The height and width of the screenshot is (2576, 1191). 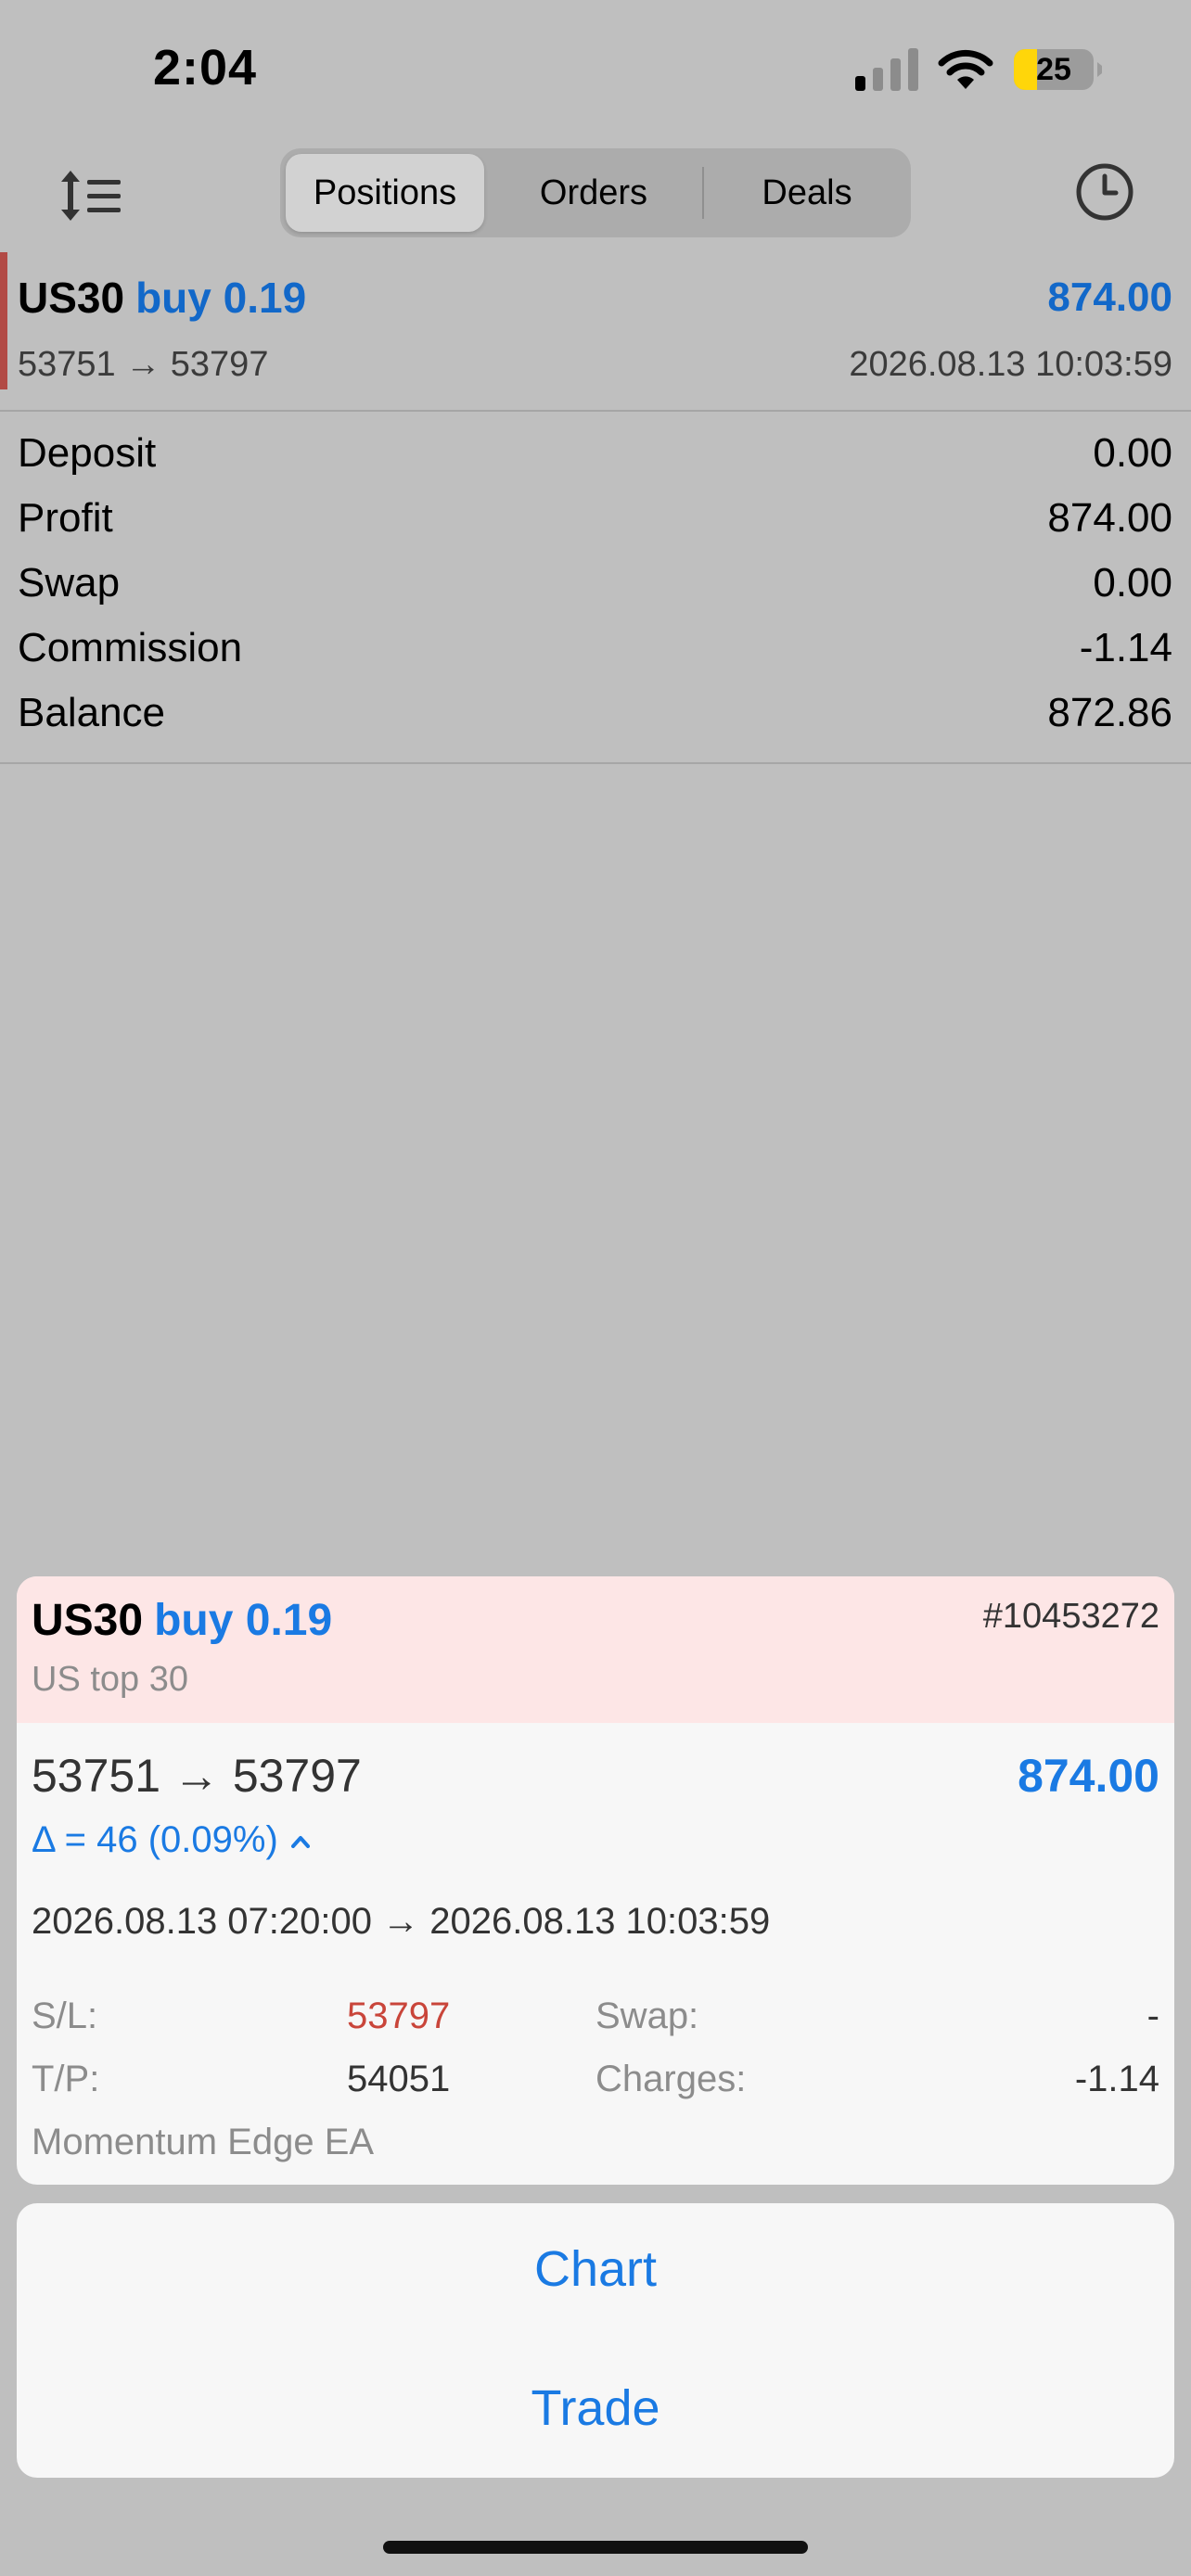 I want to click on summary-value: 874.00, so click(x=1110, y=518).